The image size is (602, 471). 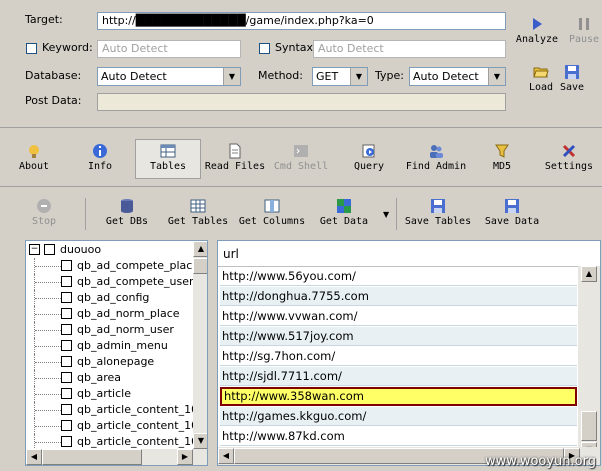 I want to click on users-icon, so click(x=436, y=151).